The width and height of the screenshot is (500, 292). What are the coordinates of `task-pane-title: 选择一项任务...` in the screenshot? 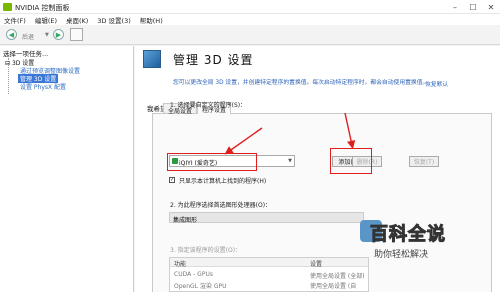 It's located at (26, 54).